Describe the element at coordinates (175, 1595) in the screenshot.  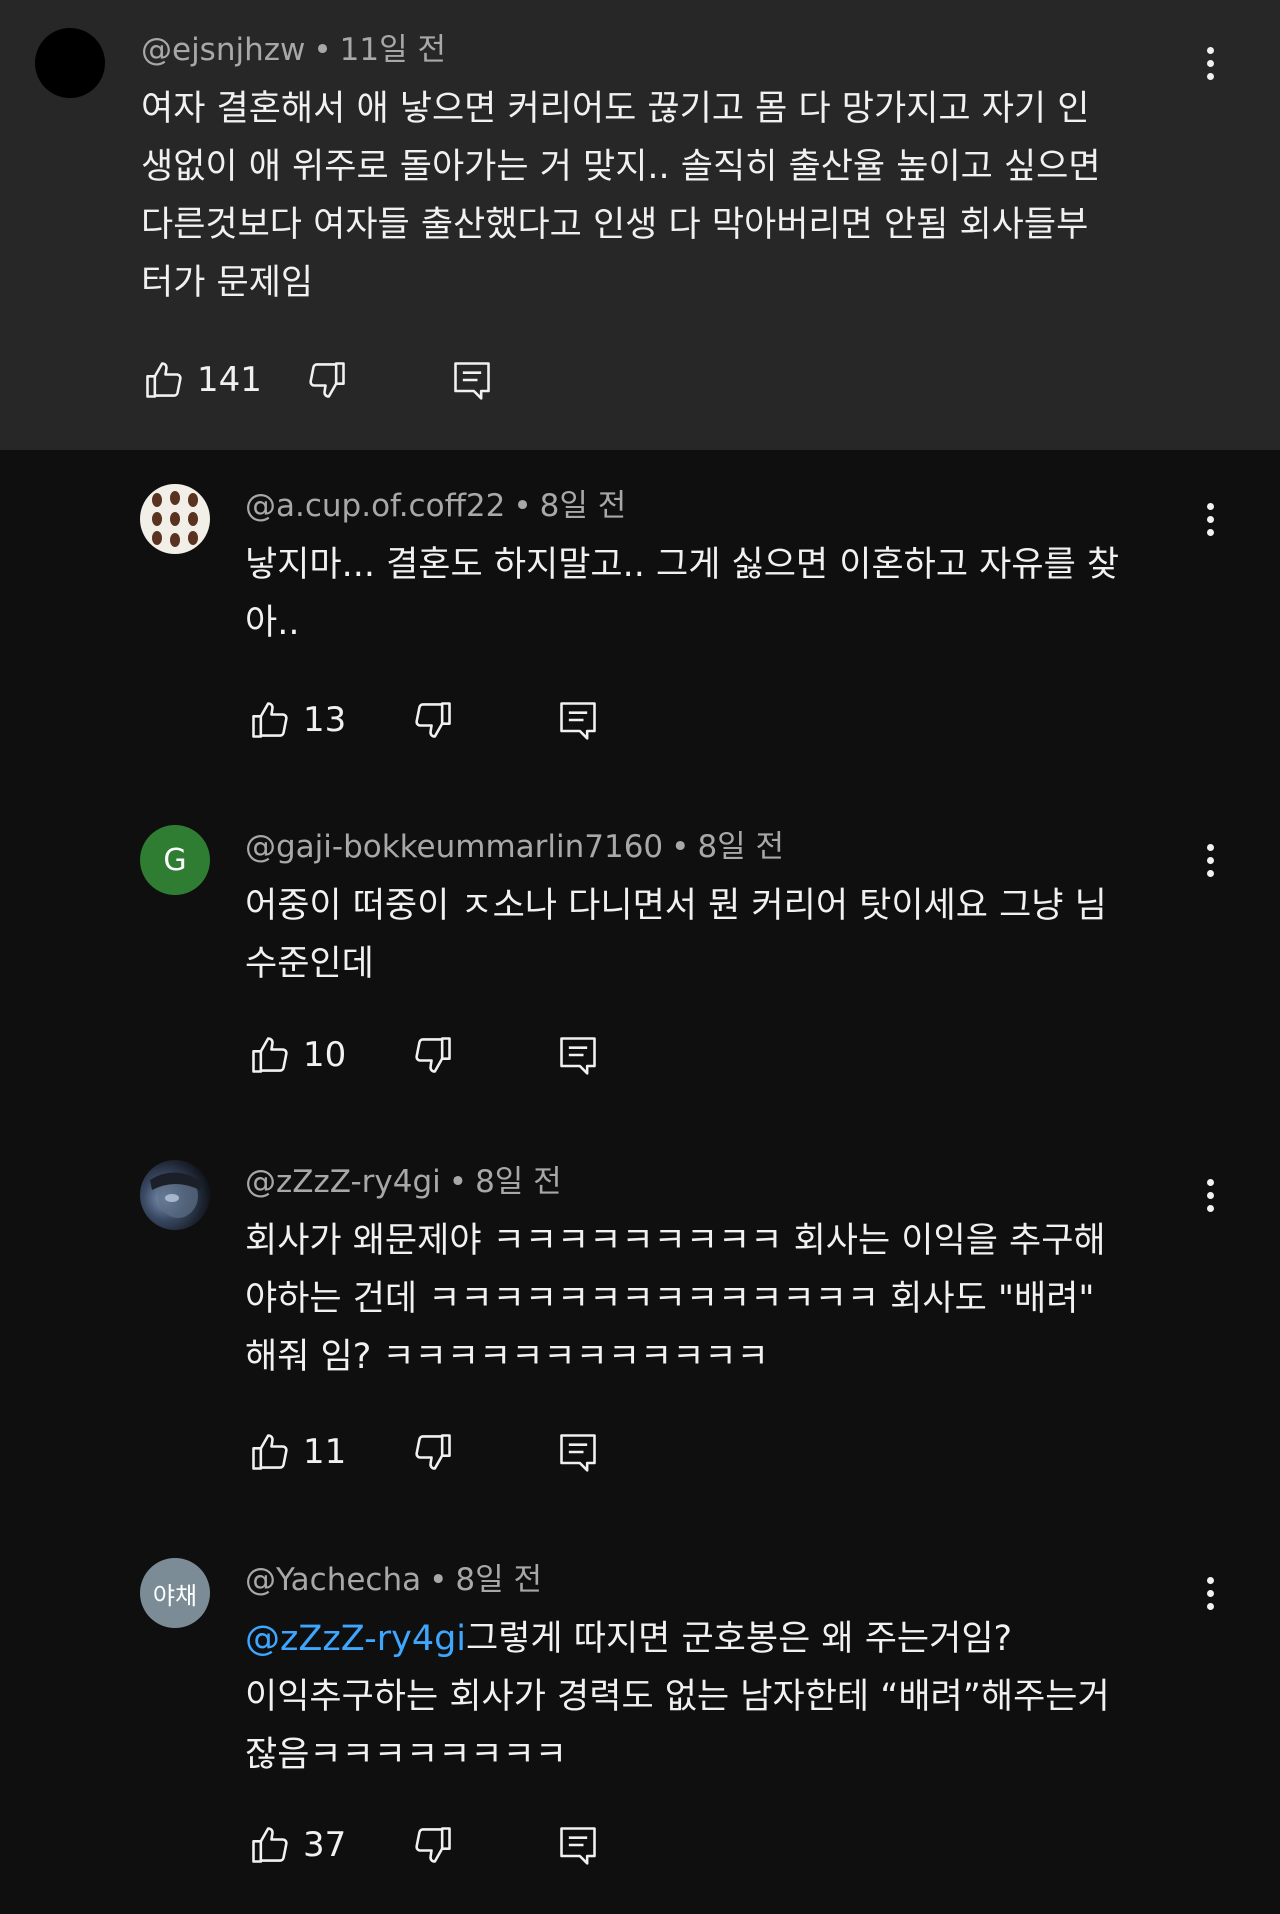
I see `avatar-letter: 야채` at that location.